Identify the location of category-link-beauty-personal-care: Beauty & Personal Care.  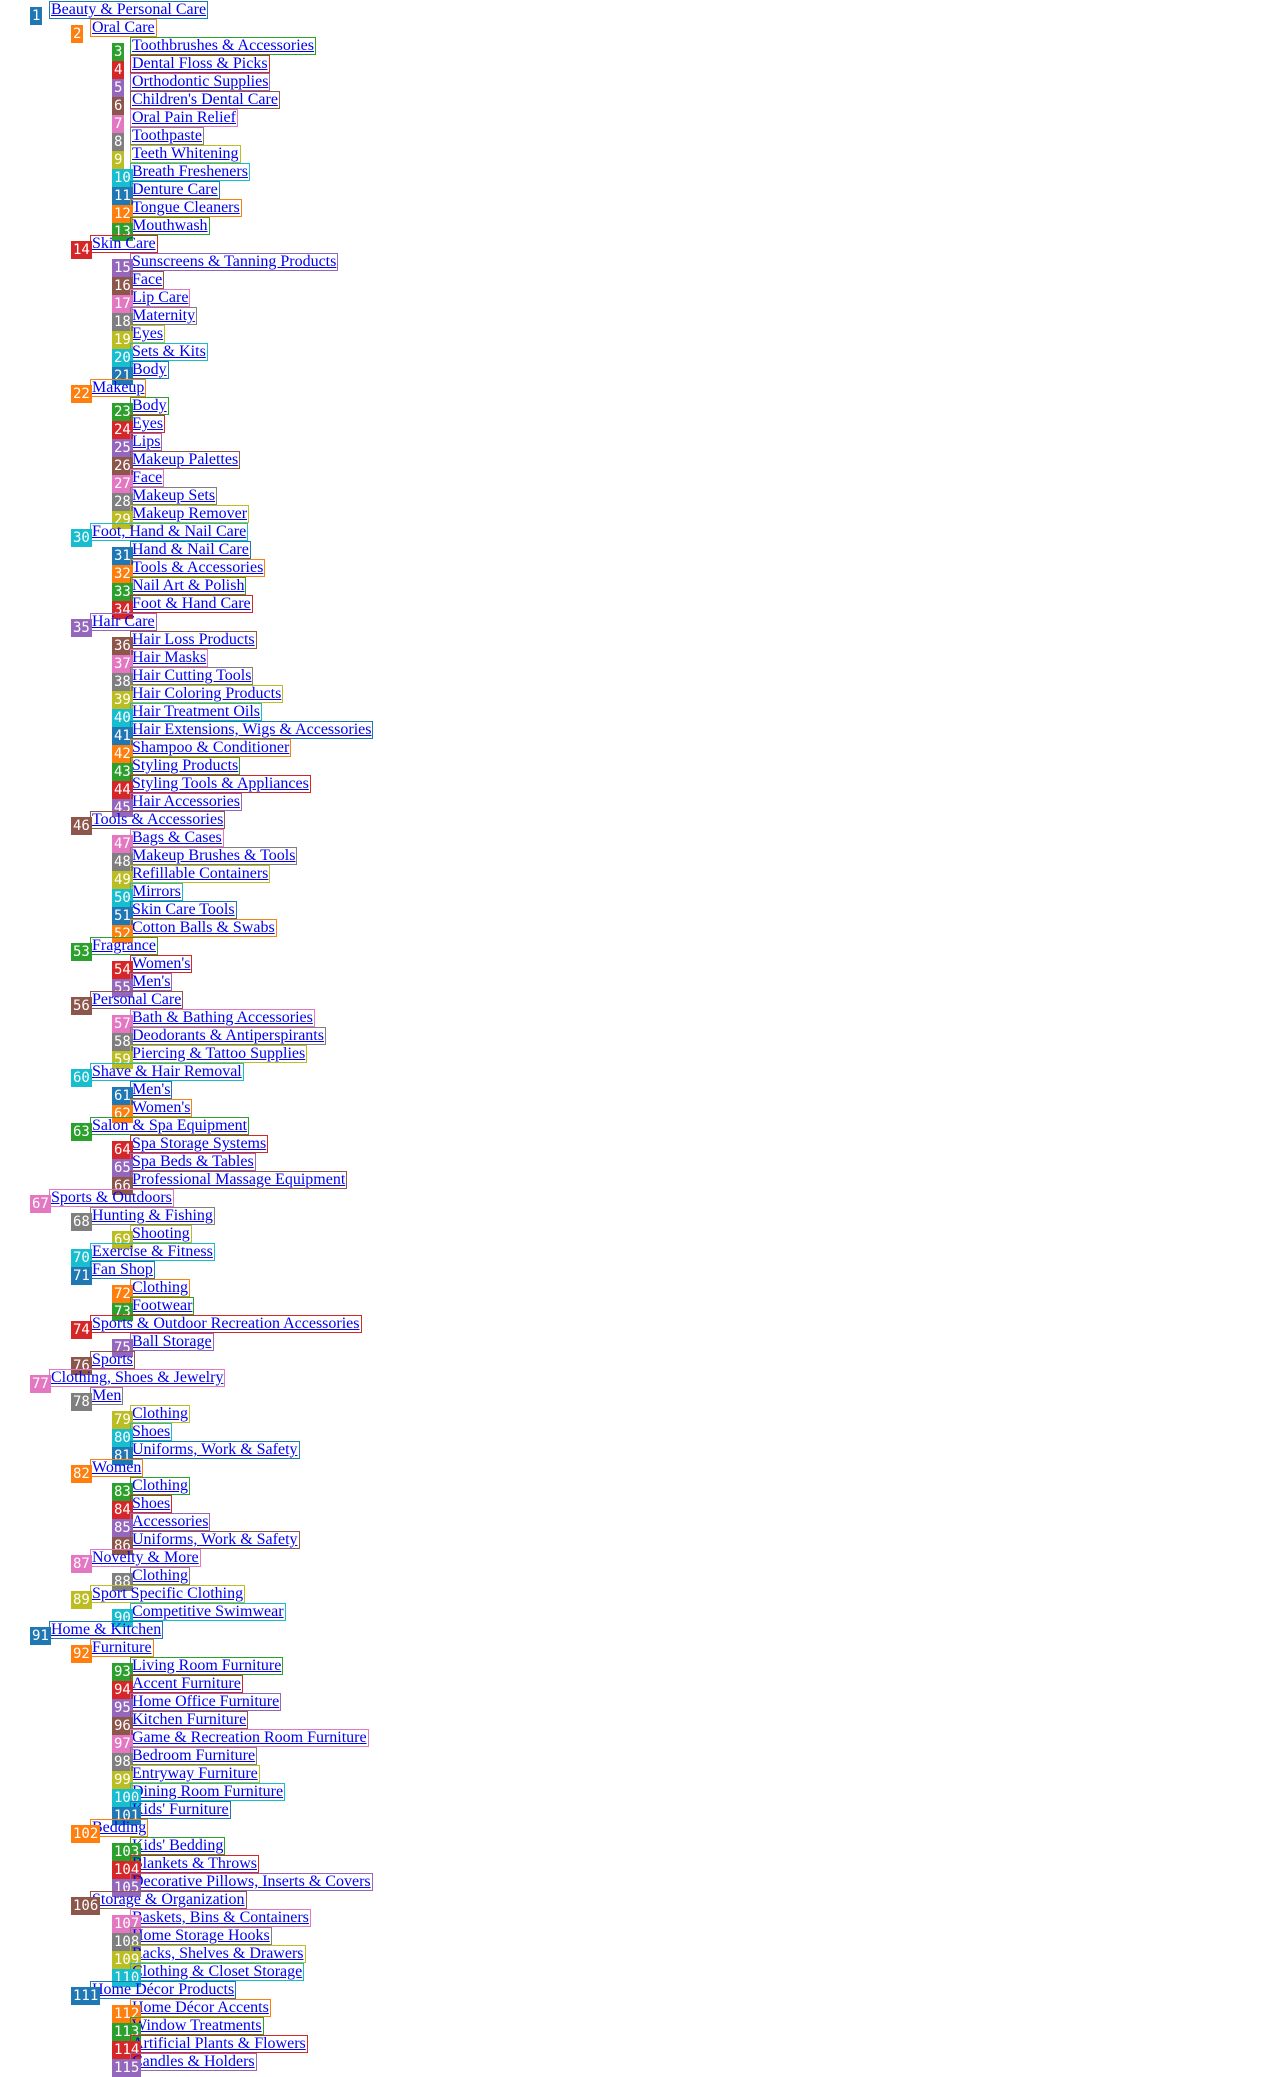
(129, 10).